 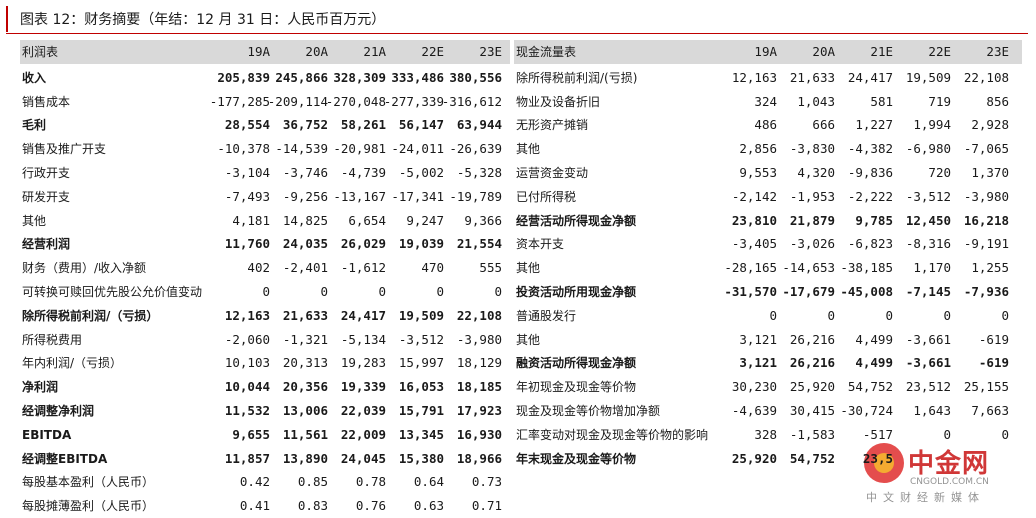 What do you see at coordinates (546, 315) in the screenshot?
I see `cashflow-row-label: 普通股发行` at bounding box center [546, 315].